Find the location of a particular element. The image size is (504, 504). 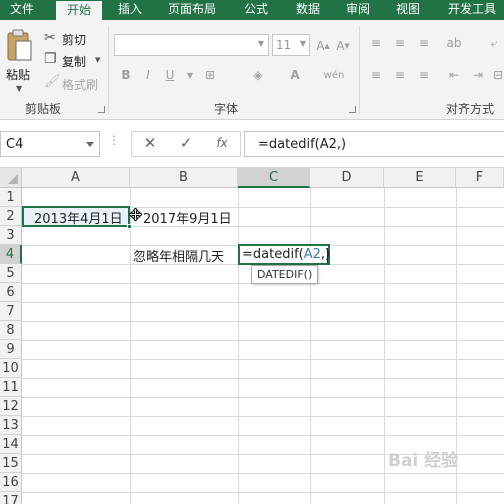

tab-review: 审阅 is located at coordinates (358, 10).